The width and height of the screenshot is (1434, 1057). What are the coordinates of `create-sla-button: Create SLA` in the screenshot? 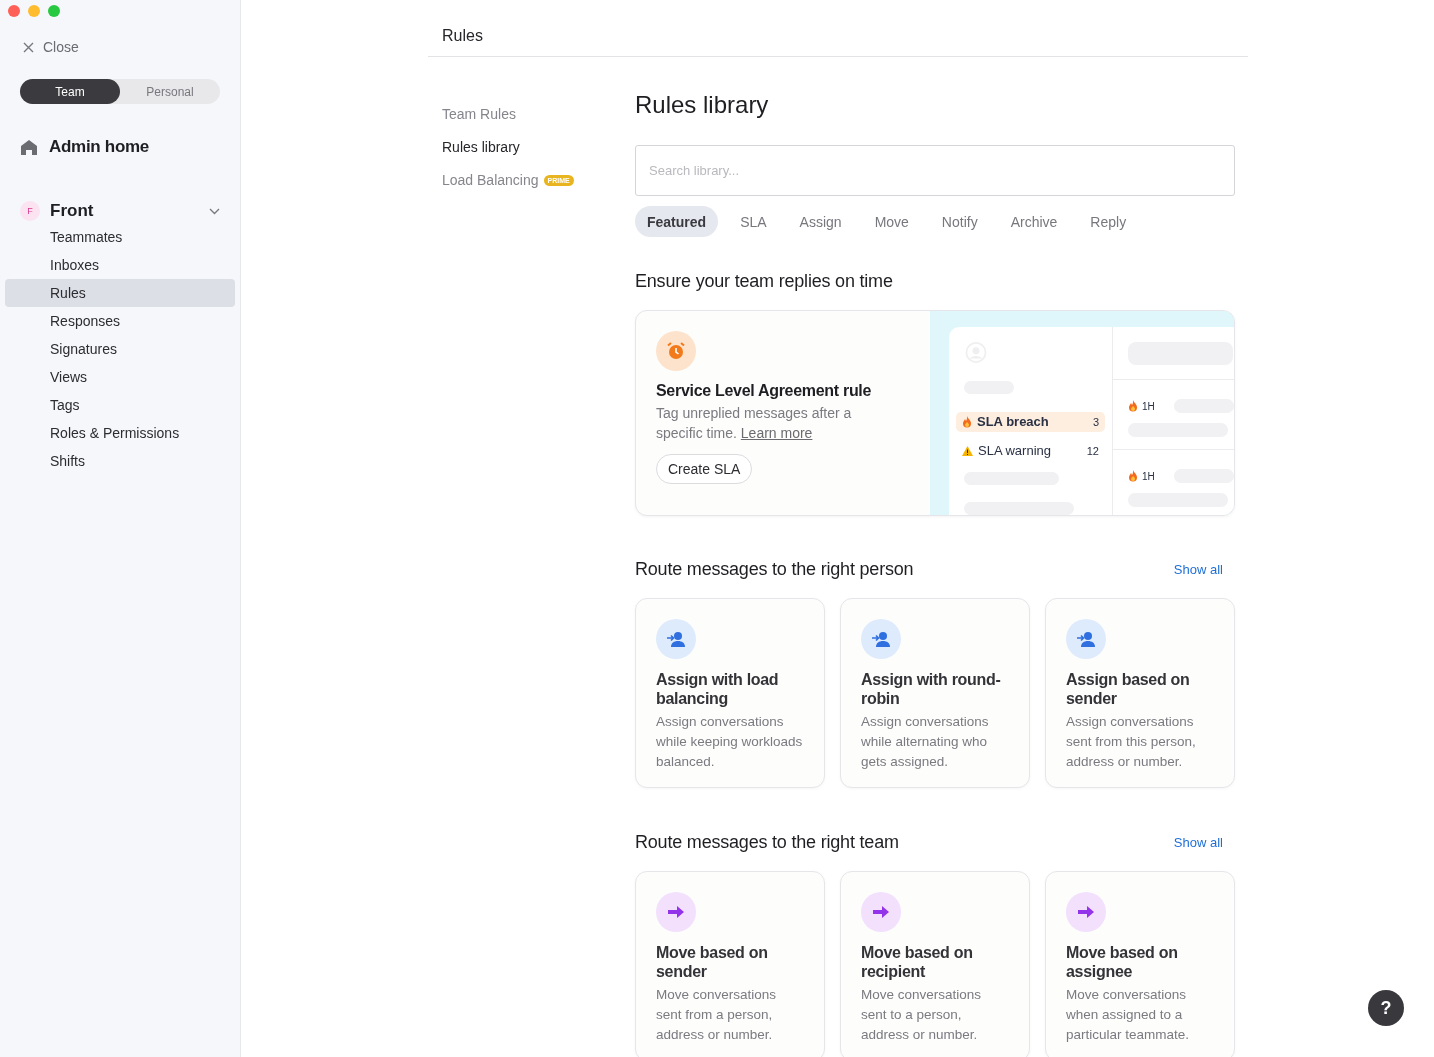 It's located at (704, 469).